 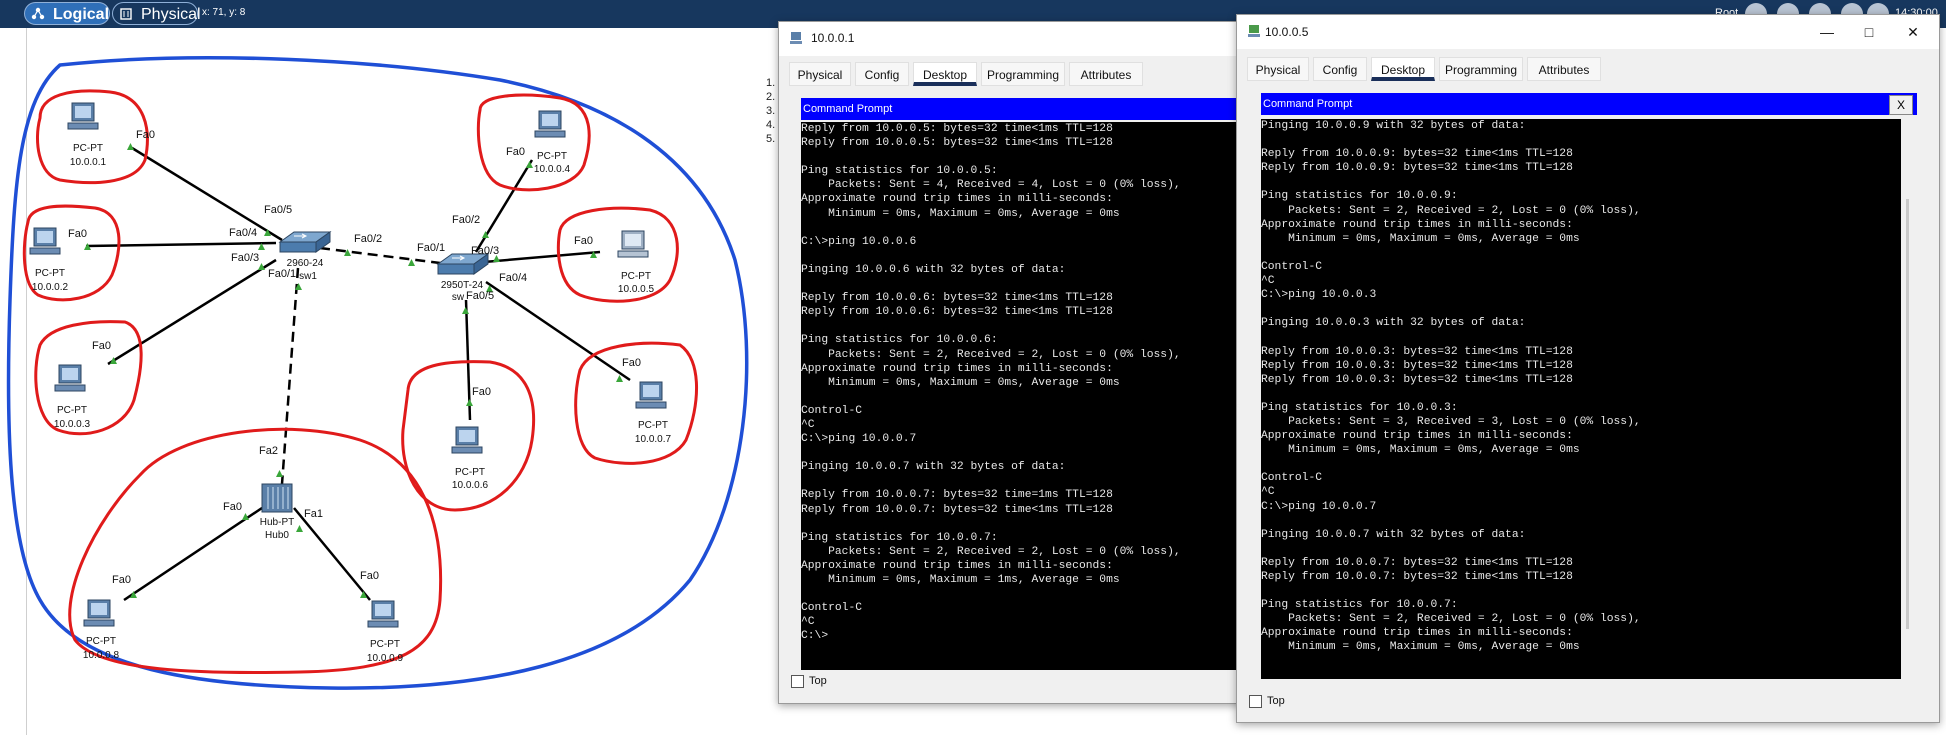 I want to click on link-pc5-sw2, so click(x=542, y=257).